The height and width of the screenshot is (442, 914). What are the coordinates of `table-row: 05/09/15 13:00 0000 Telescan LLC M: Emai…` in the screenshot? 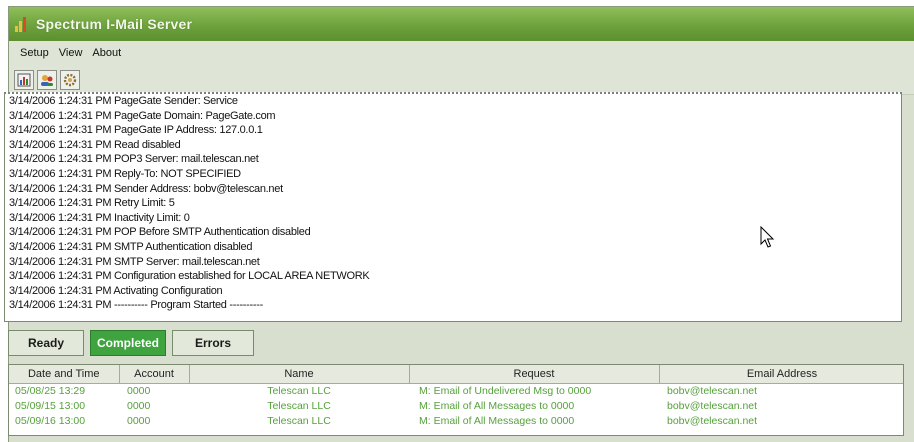 It's located at (456, 405).